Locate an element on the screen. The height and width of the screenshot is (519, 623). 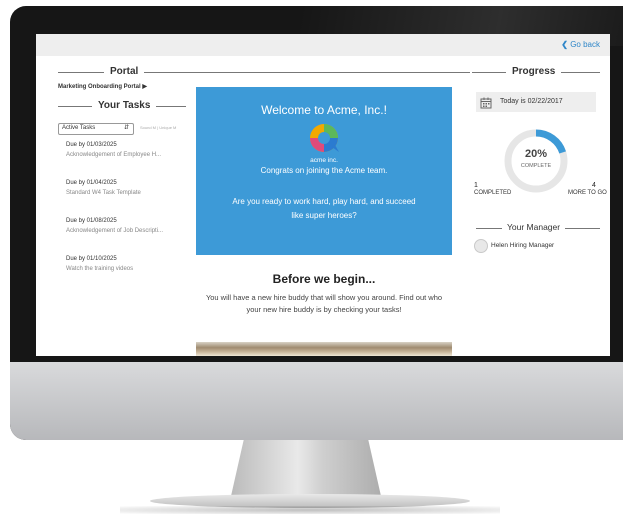
monitor-stand-neck is located at coordinates (306, 469).